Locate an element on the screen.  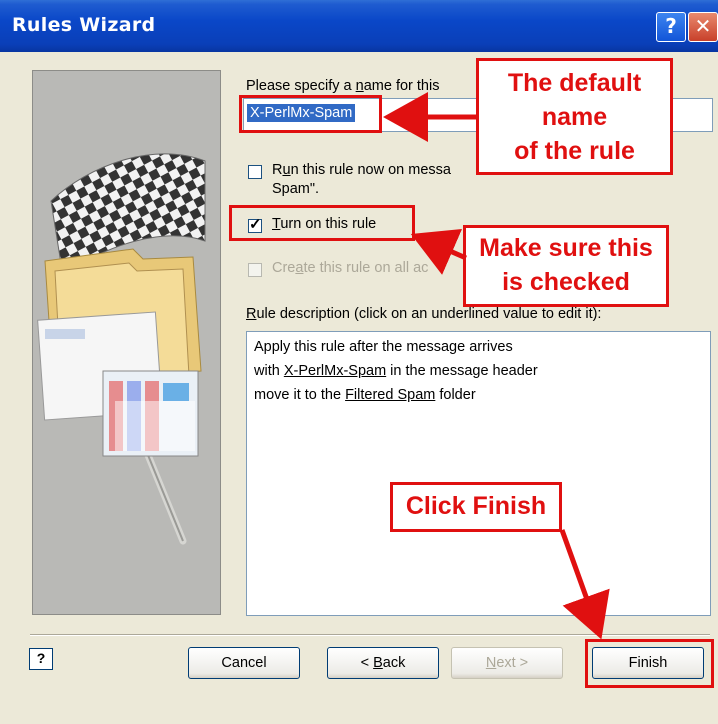
footer-divider is located at coordinates (370, 635).